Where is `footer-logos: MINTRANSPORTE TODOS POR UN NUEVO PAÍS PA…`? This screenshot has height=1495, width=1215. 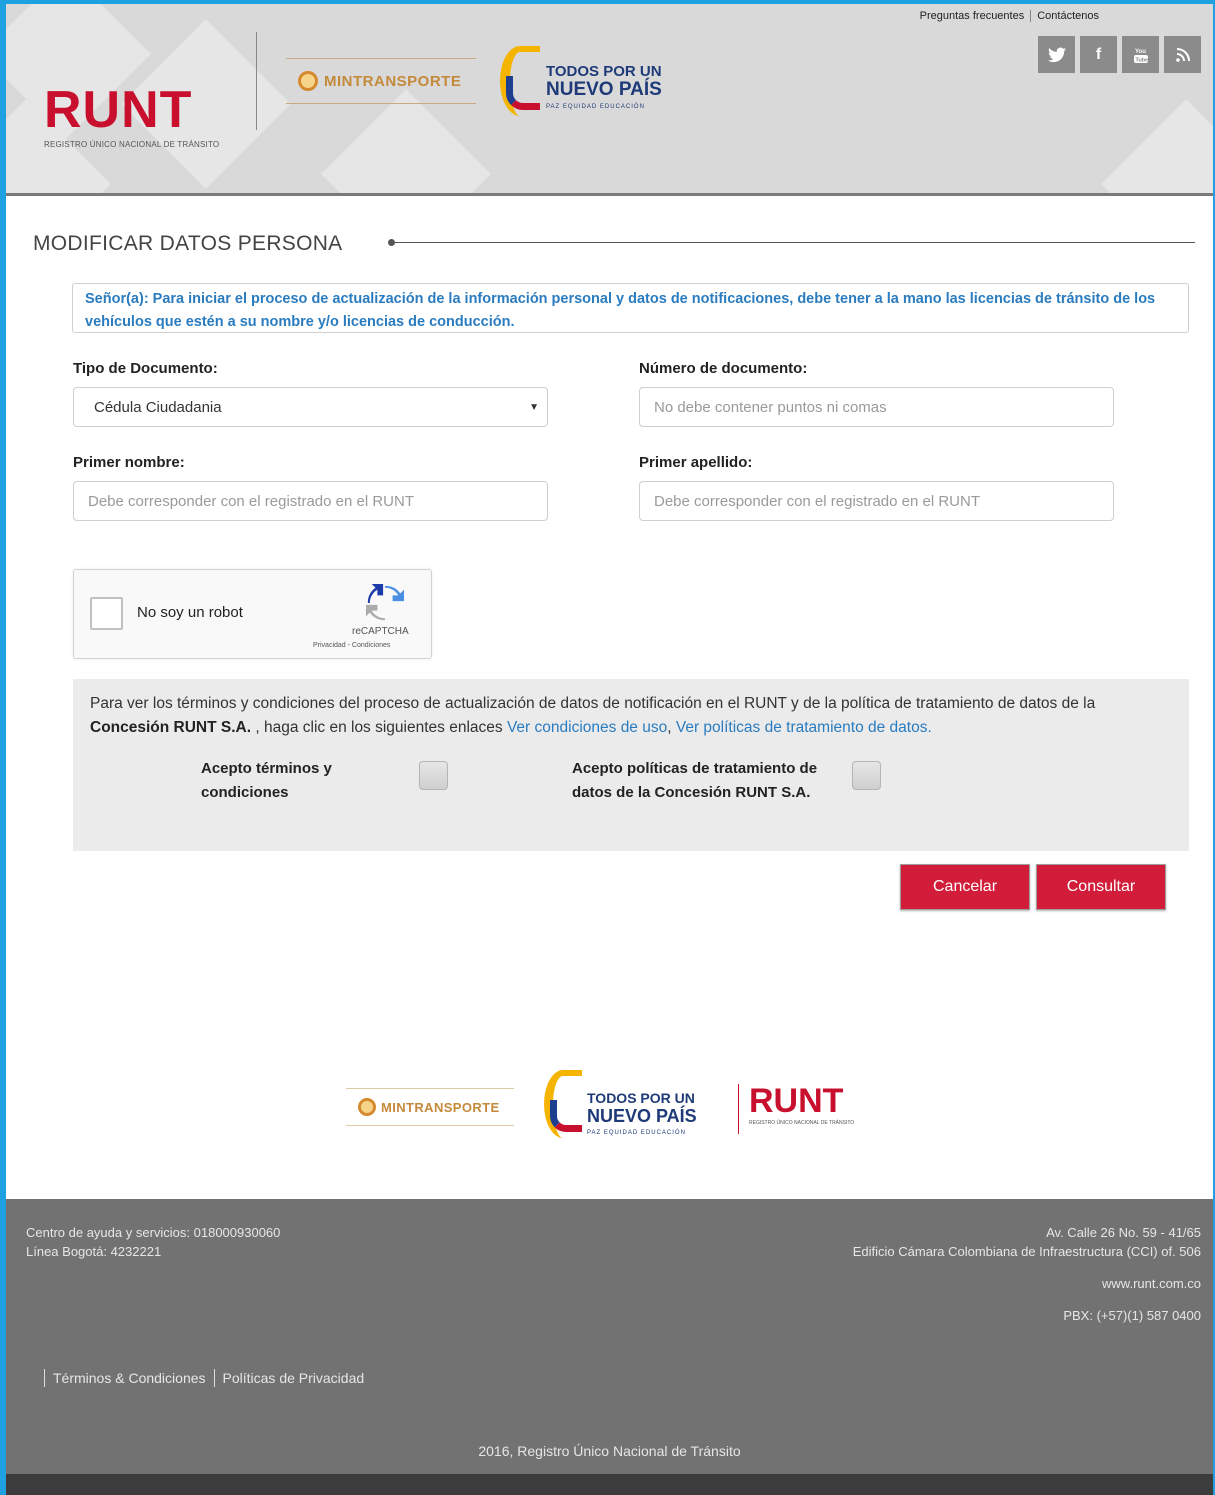
footer-logos: MINTRANSPORTE TODOS POR UN NUEVO PAÍS PA… is located at coordinates (607, 1105).